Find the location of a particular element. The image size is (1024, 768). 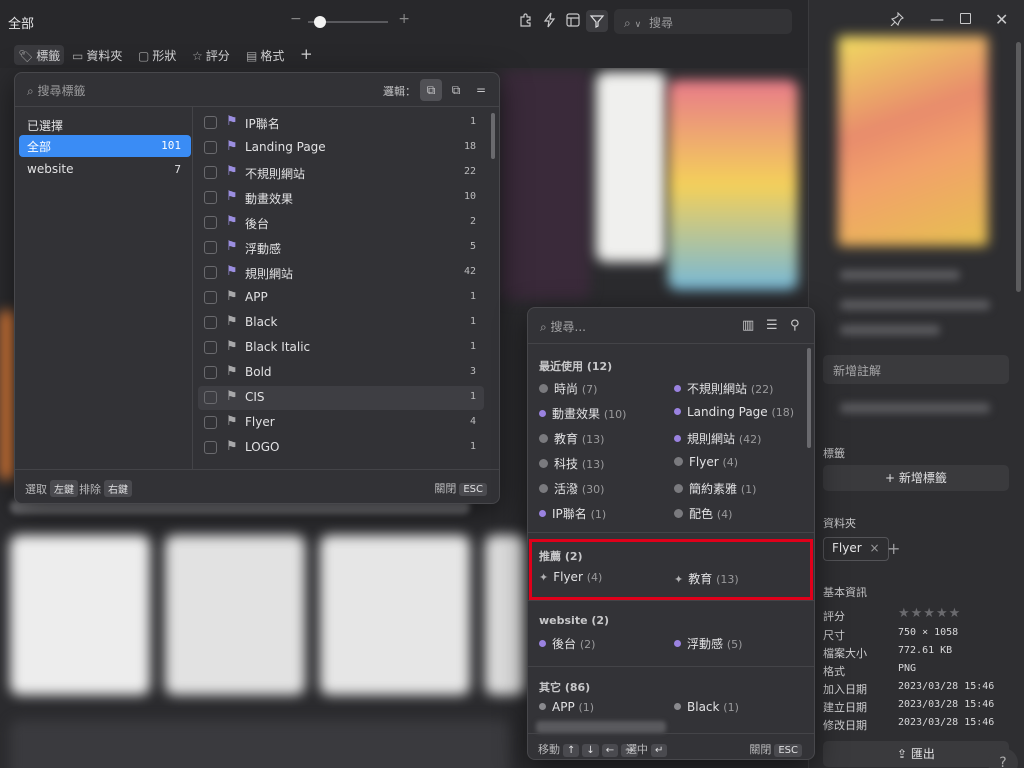

tag-list-scrollbar is located at coordinates (493, 136).